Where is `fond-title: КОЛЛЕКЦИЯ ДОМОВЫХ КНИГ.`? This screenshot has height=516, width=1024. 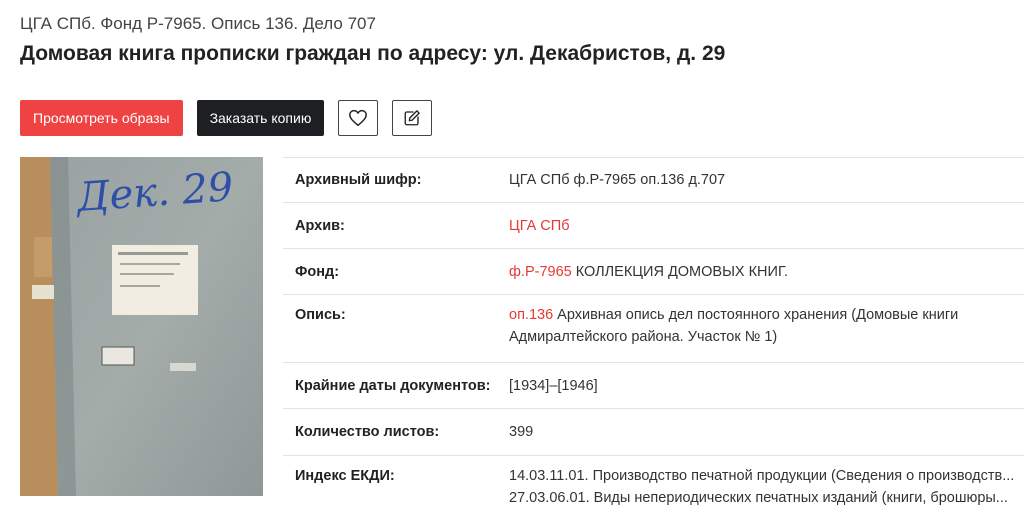 fond-title: КОЛЛЕКЦИЯ ДОМОВЫХ КНИГ. is located at coordinates (682, 271).